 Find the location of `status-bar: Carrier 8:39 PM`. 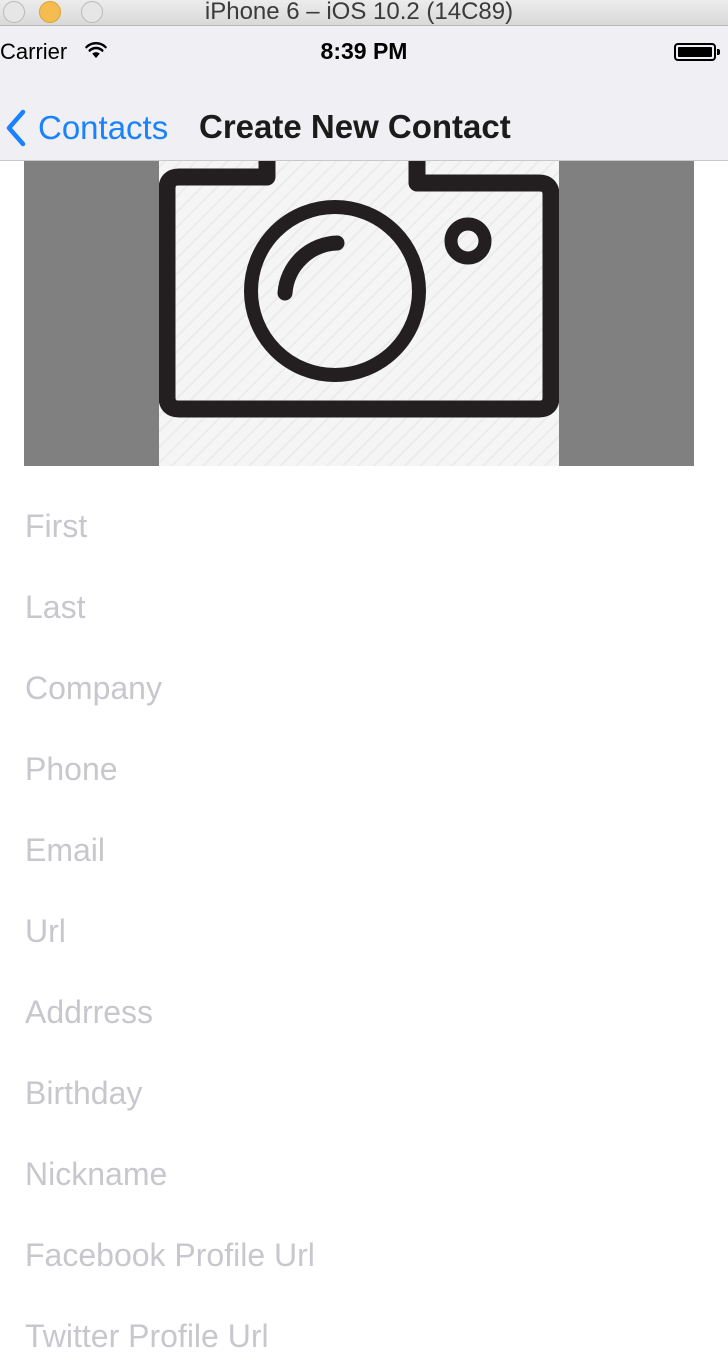

status-bar: Carrier 8:39 PM is located at coordinates (364, 46).